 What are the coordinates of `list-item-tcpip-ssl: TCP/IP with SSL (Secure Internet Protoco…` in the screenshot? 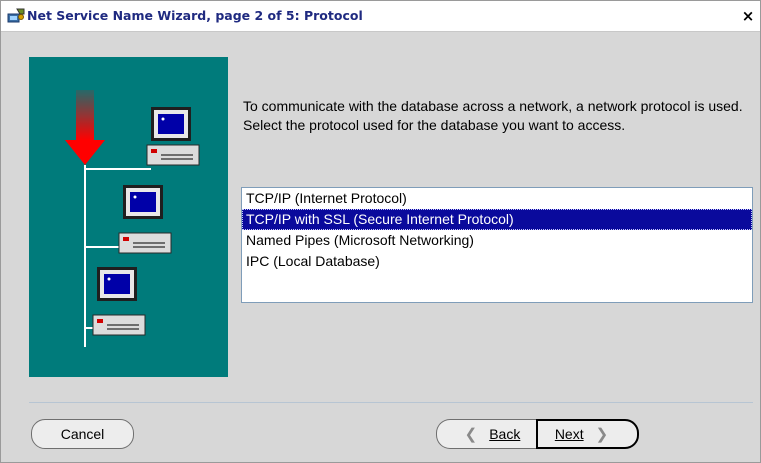 It's located at (497, 219).